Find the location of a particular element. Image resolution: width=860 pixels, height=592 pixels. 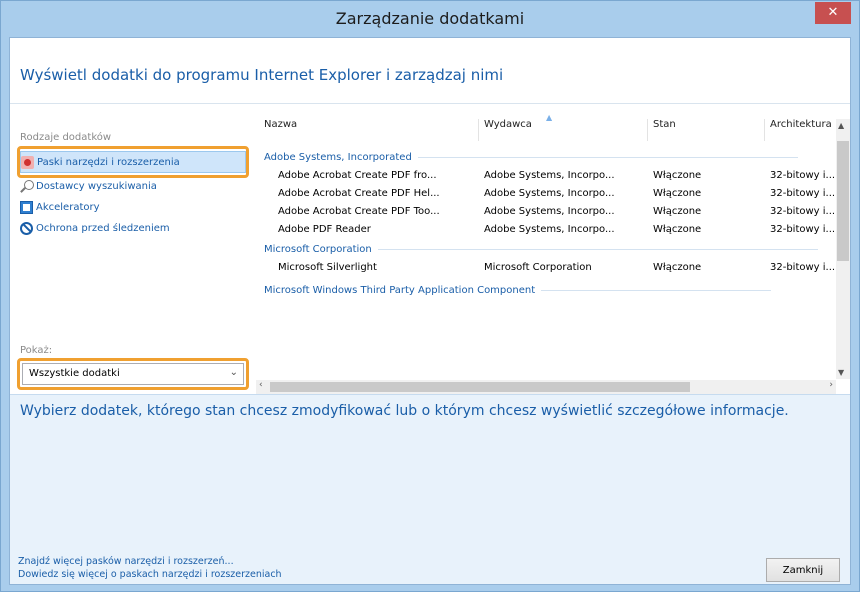

tracking-protection-icon is located at coordinates (26, 228).